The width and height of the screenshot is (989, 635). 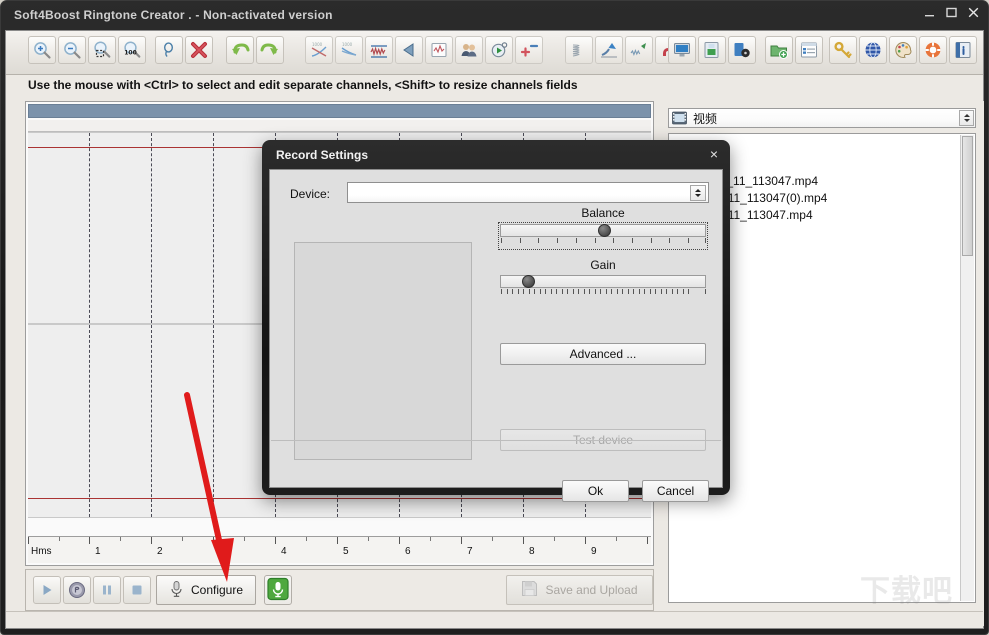 What do you see at coordinates (339, 111) in the screenshot?
I see `horizontal-scroll-track` at bounding box center [339, 111].